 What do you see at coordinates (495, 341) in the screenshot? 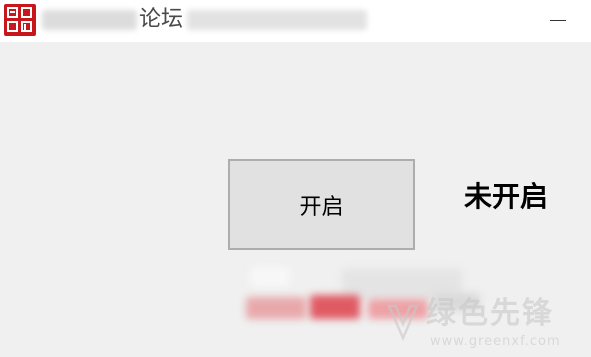
I see `watermark-url: www.greenxf.com` at bounding box center [495, 341].